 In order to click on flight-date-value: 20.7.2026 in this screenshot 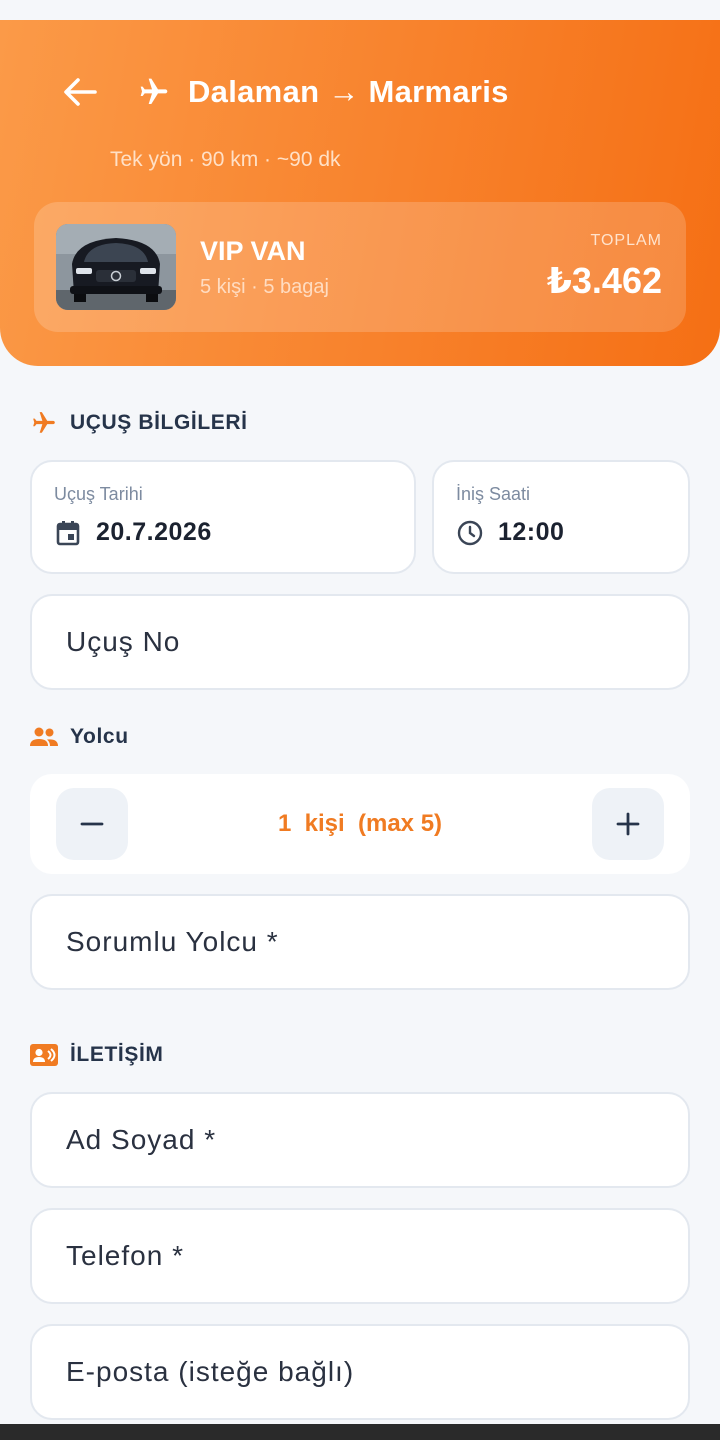, I will do `click(154, 532)`.